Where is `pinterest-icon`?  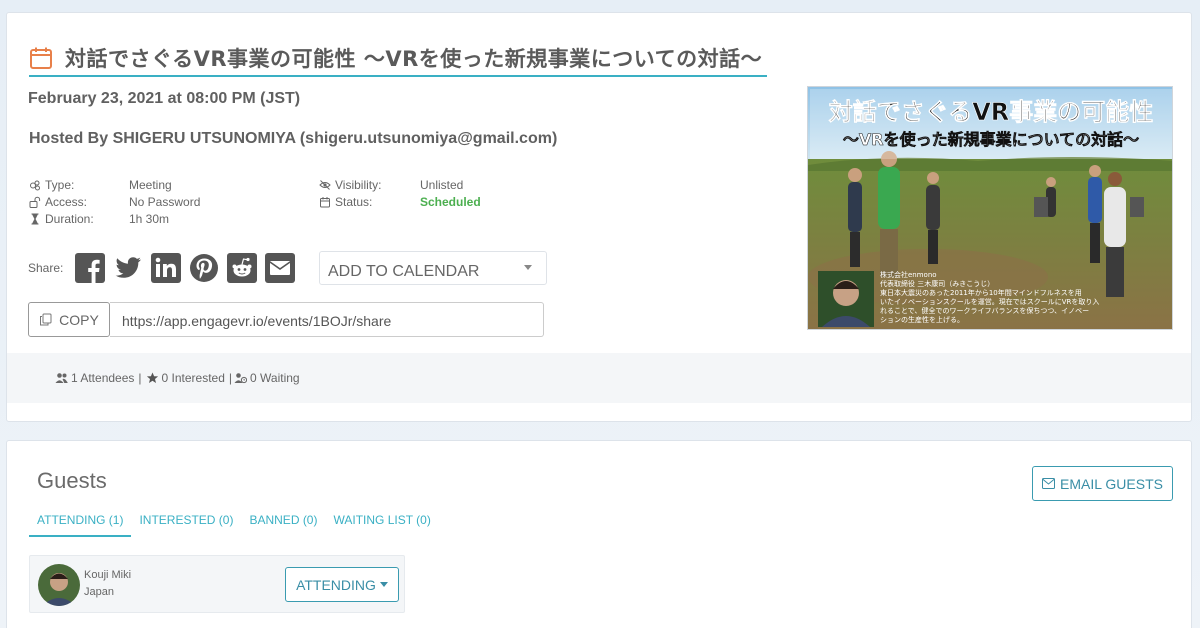
pinterest-icon is located at coordinates (204, 268).